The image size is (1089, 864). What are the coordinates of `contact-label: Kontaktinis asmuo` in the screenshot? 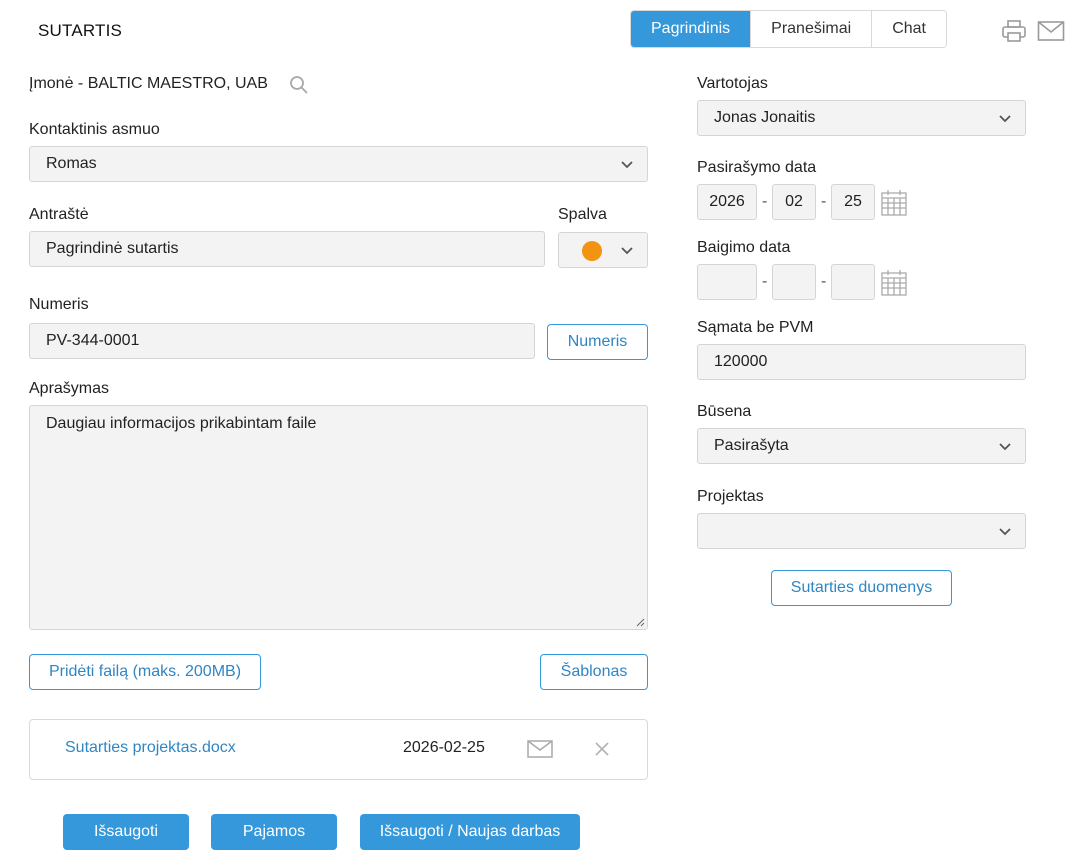 It's located at (94, 129).